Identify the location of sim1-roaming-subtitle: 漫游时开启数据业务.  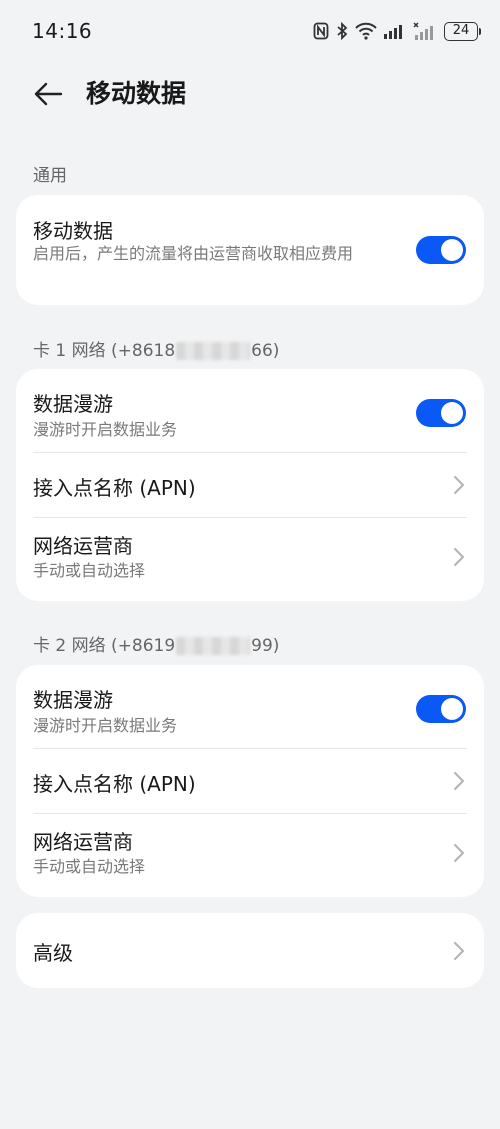
(105, 429).